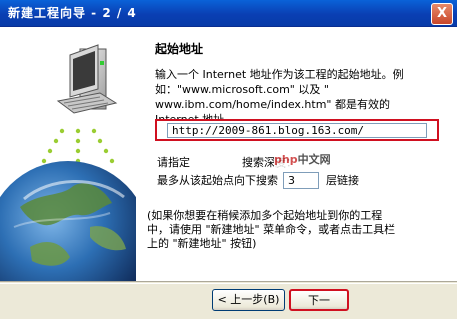  Describe the element at coordinates (286, 159) in the screenshot. I see `watermark-brand-a: php` at that location.